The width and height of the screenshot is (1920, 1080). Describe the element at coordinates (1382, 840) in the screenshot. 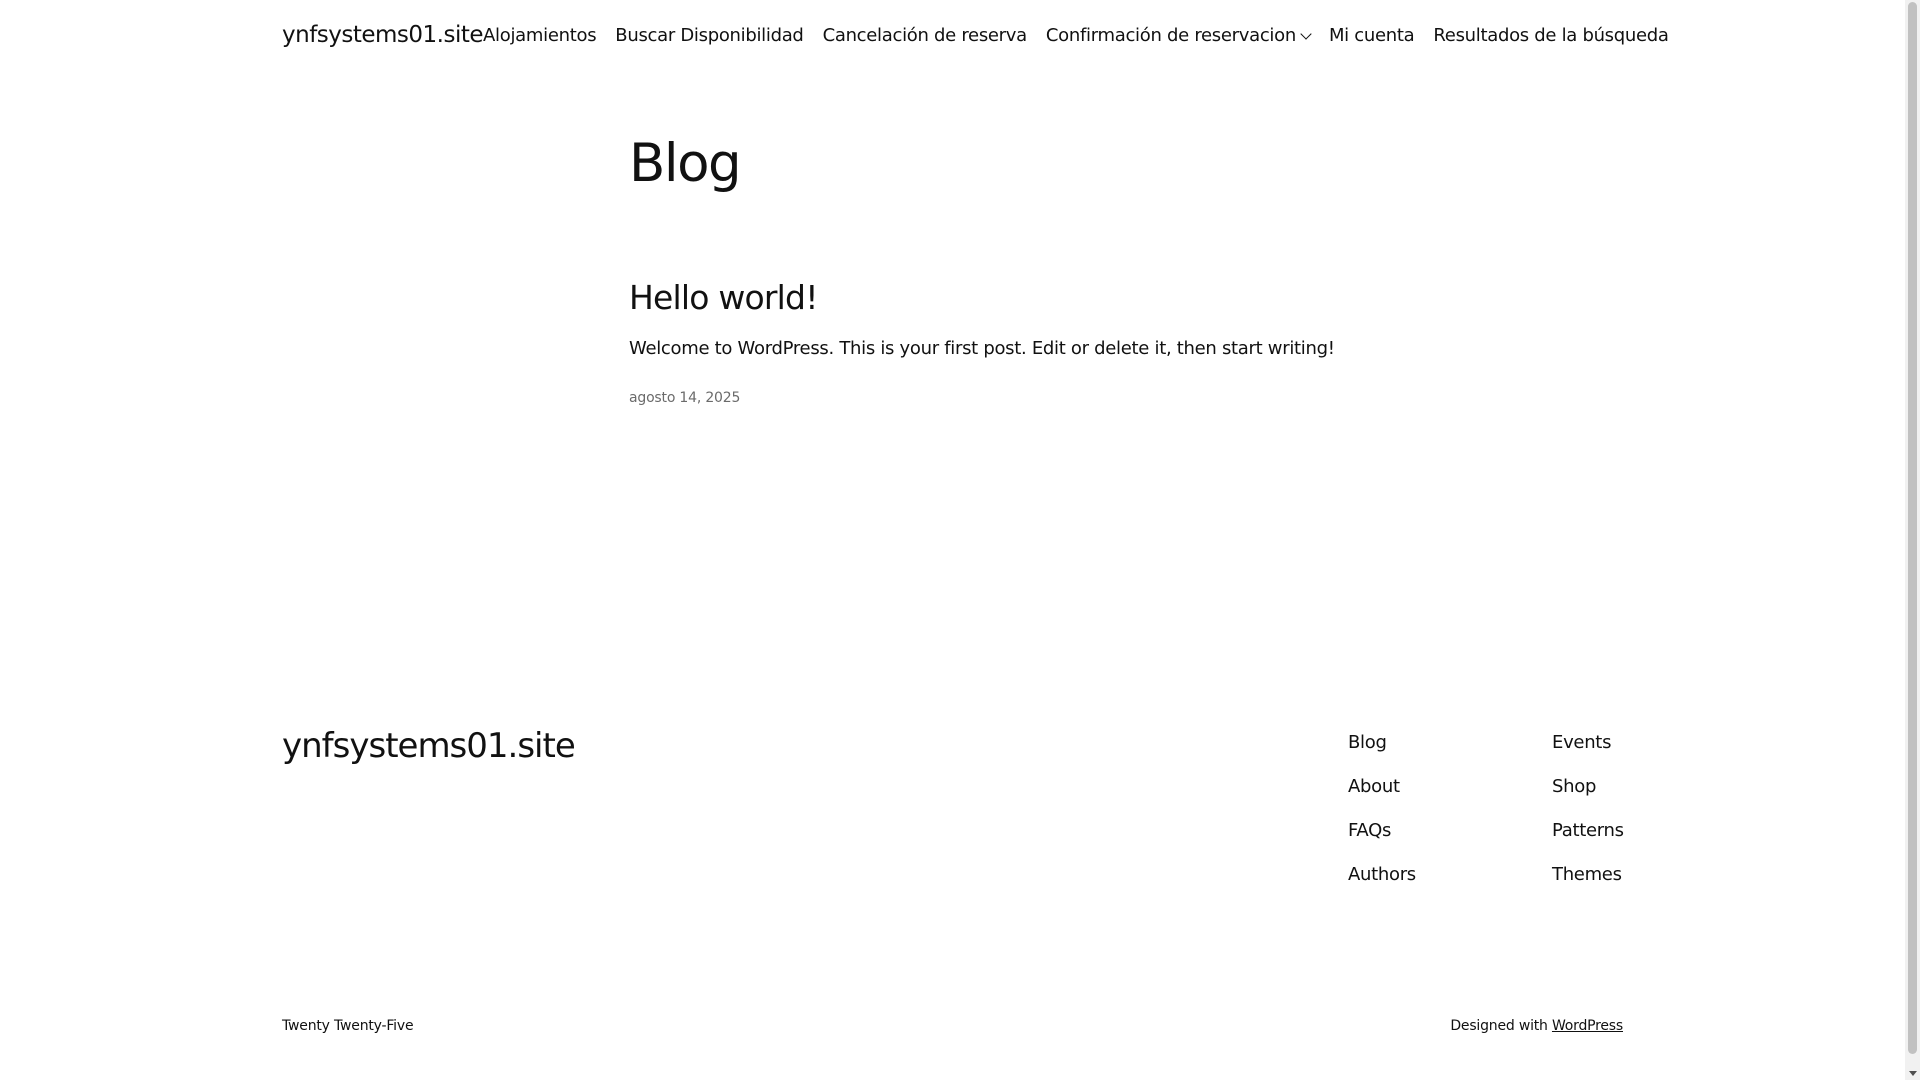

I see `footer-link-faqs: FAQs` at that location.